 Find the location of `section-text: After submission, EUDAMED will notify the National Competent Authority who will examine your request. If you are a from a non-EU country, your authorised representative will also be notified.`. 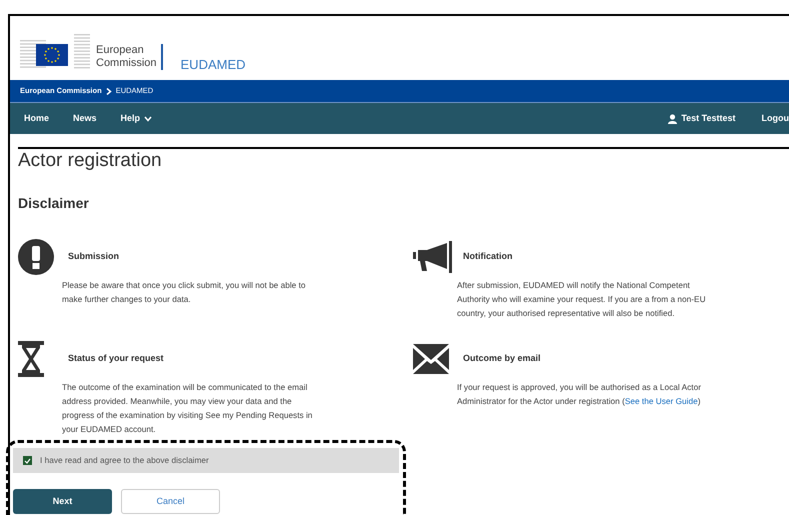

section-text: After submission, EUDAMED will notify the National Competent Authority who will examine your request. If you are a from a non-EU country, your authorised representative will also be notified. is located at coordinates (582, 299).